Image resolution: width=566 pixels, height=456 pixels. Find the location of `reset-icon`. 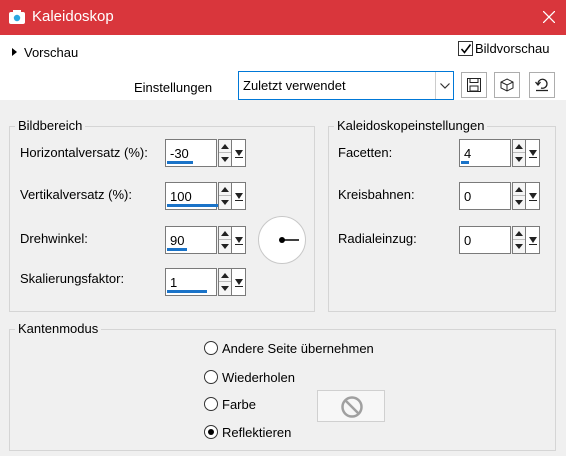

reset-icon is located at coordinates (541, 85).